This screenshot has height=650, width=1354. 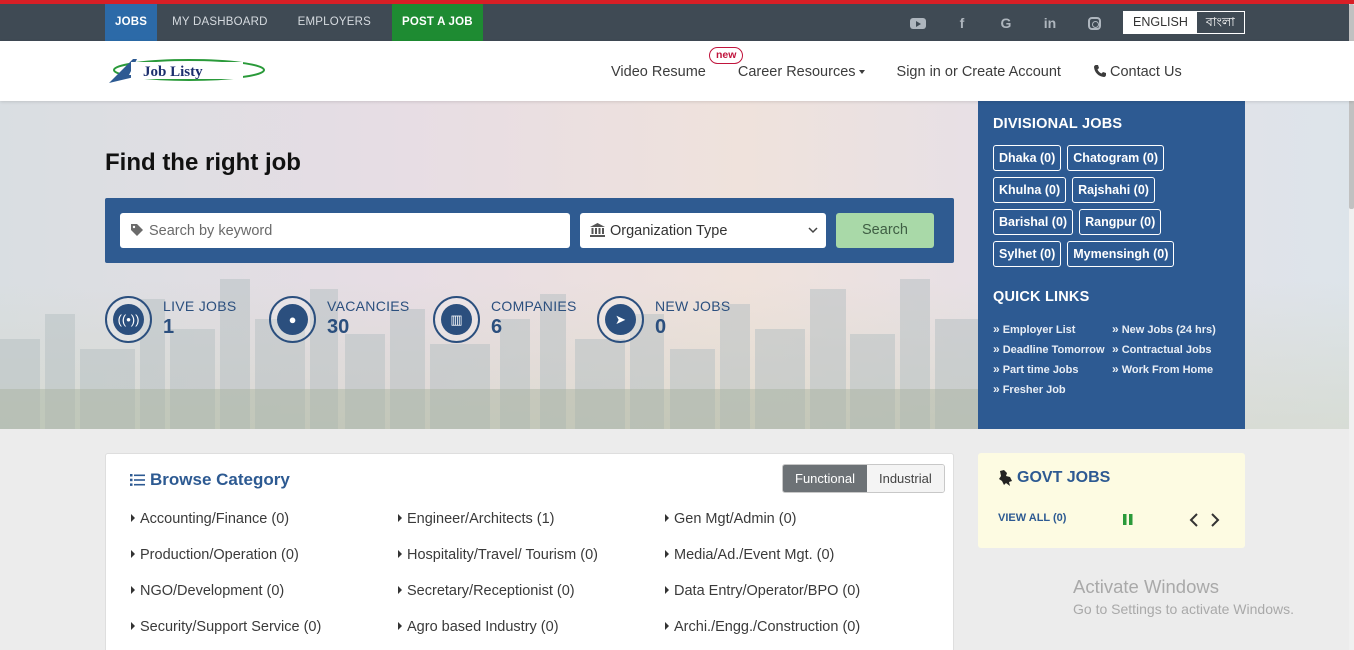 What do you see at coordinates (1113, 190) in the screenshot?
I see `division-rajshahi: Rajshahi (0)` at bounding box center [1113, 190].